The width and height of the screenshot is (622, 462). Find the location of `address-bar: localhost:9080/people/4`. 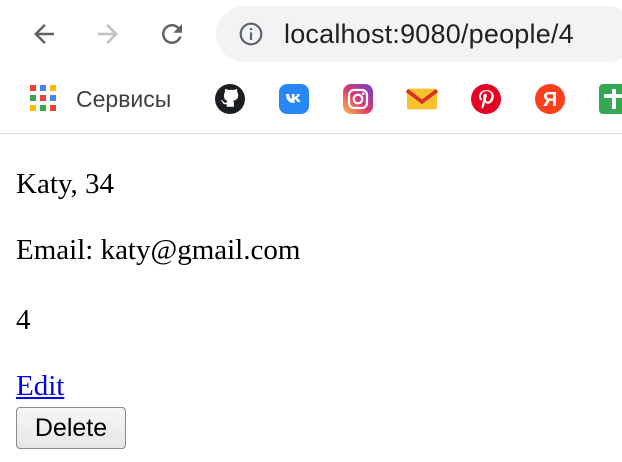

address-bar: localhost:9080/people/4 is located at coordinates (419, 34).